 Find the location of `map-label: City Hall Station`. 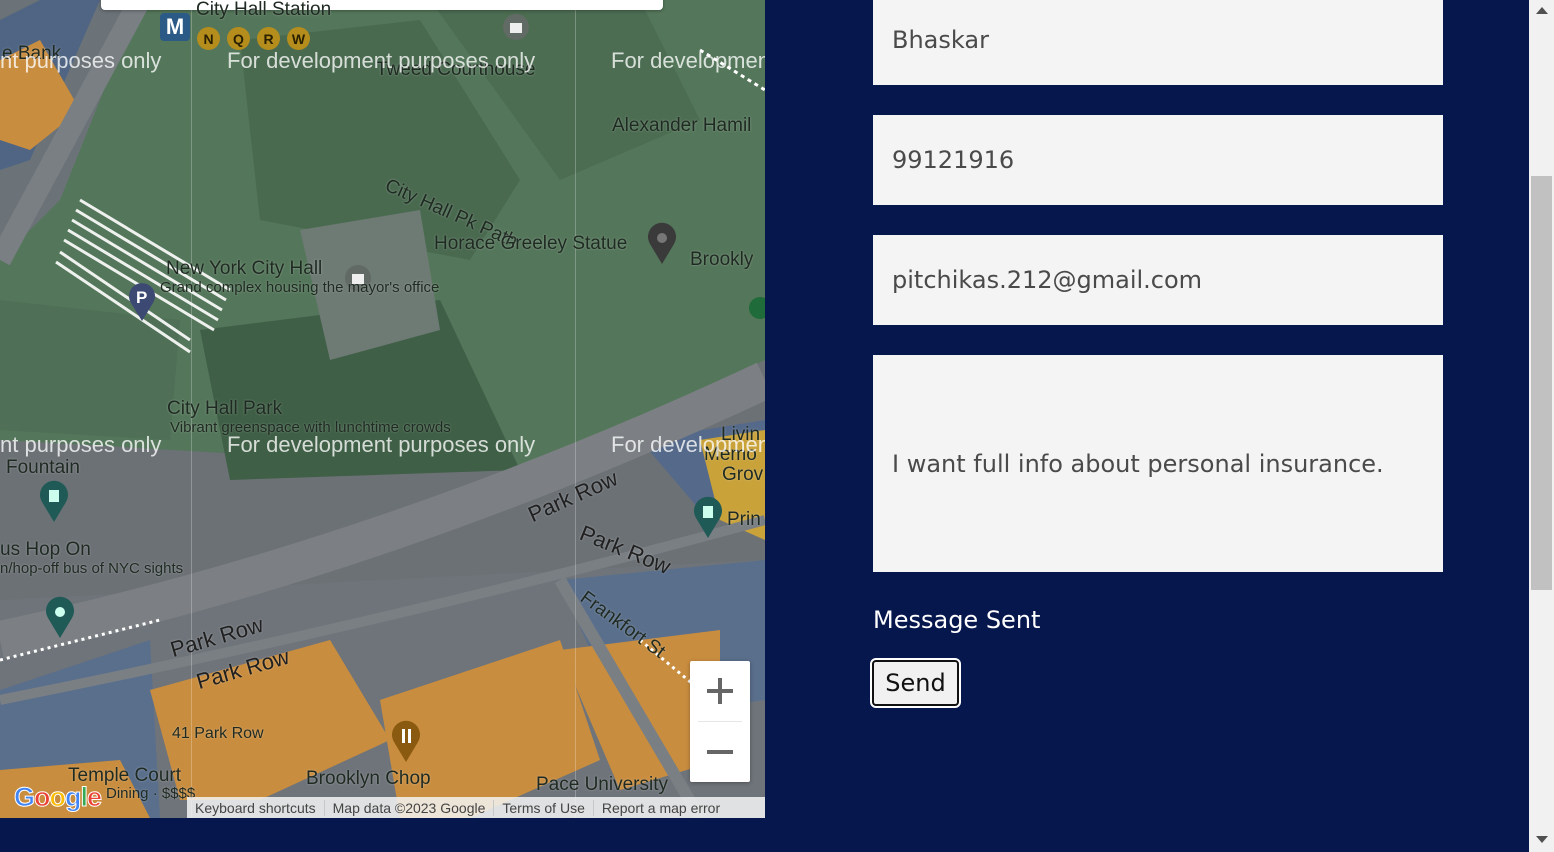

map-label: City Hall Station is located at coordinates (264, 10).